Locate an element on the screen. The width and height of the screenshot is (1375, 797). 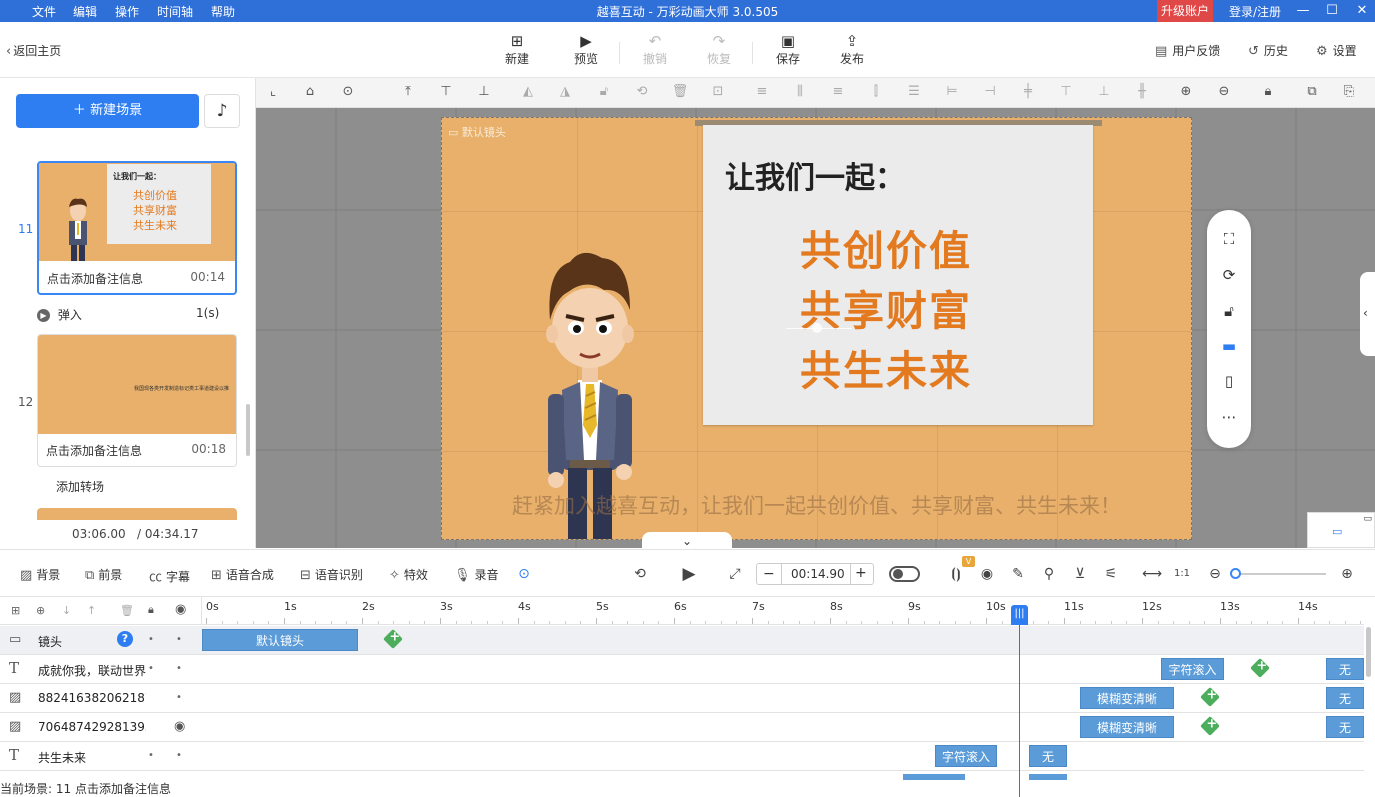
fit-width-icon: ⟷ is located at coordinates (1152, 574).